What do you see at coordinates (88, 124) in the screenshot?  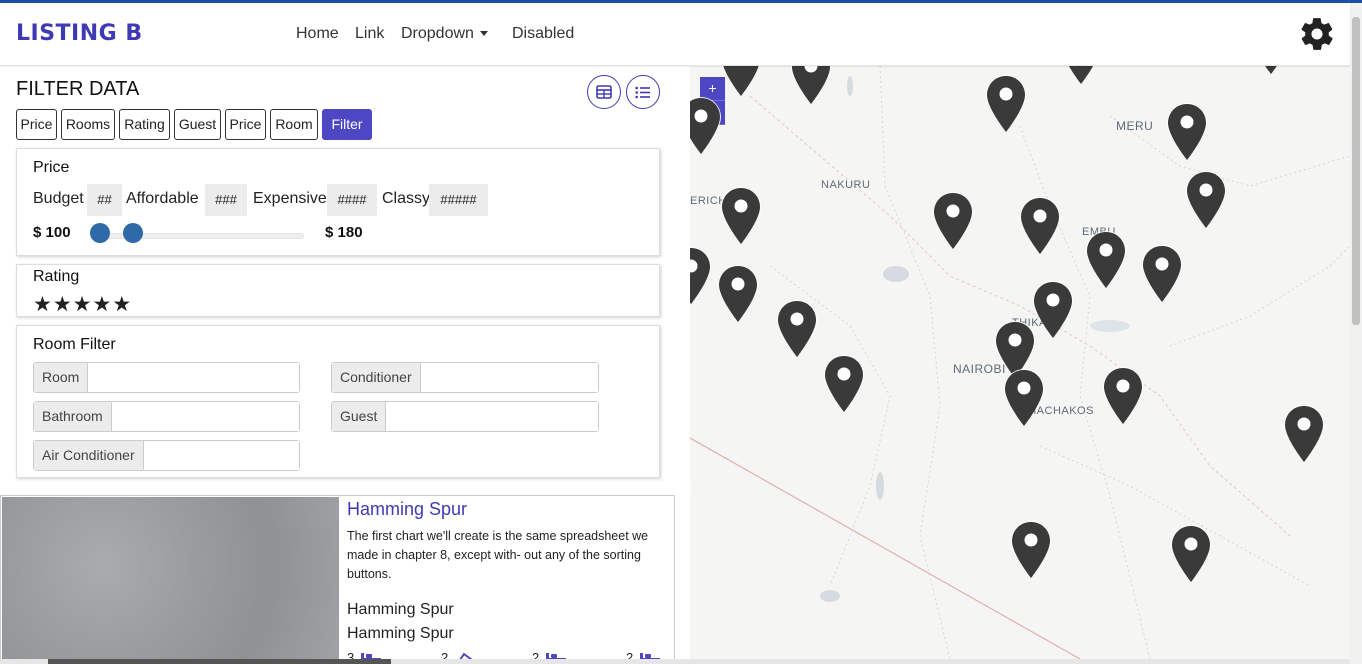 I see `tab-rooms: Rooms` at bounding box center [88, 124].